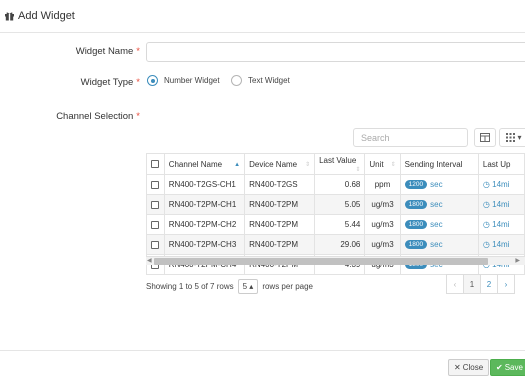  I want to click on column-header-sending-interval: Sending Interval, so click(439, 164).